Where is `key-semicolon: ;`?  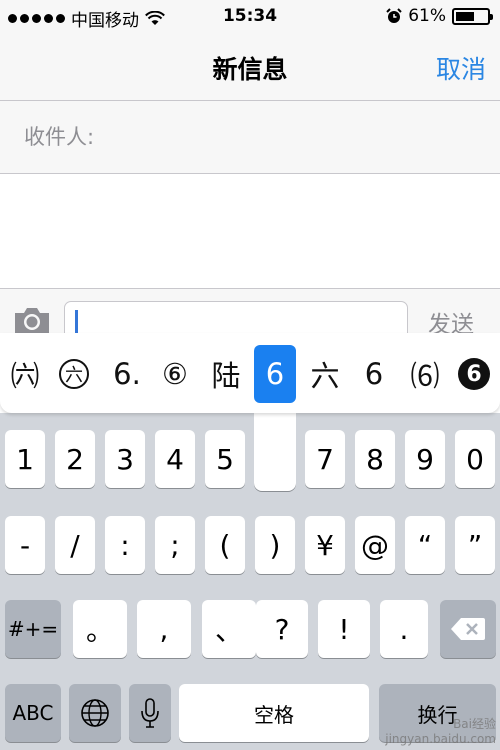 key-semicolon: ; is located at coordinates (175, 545).